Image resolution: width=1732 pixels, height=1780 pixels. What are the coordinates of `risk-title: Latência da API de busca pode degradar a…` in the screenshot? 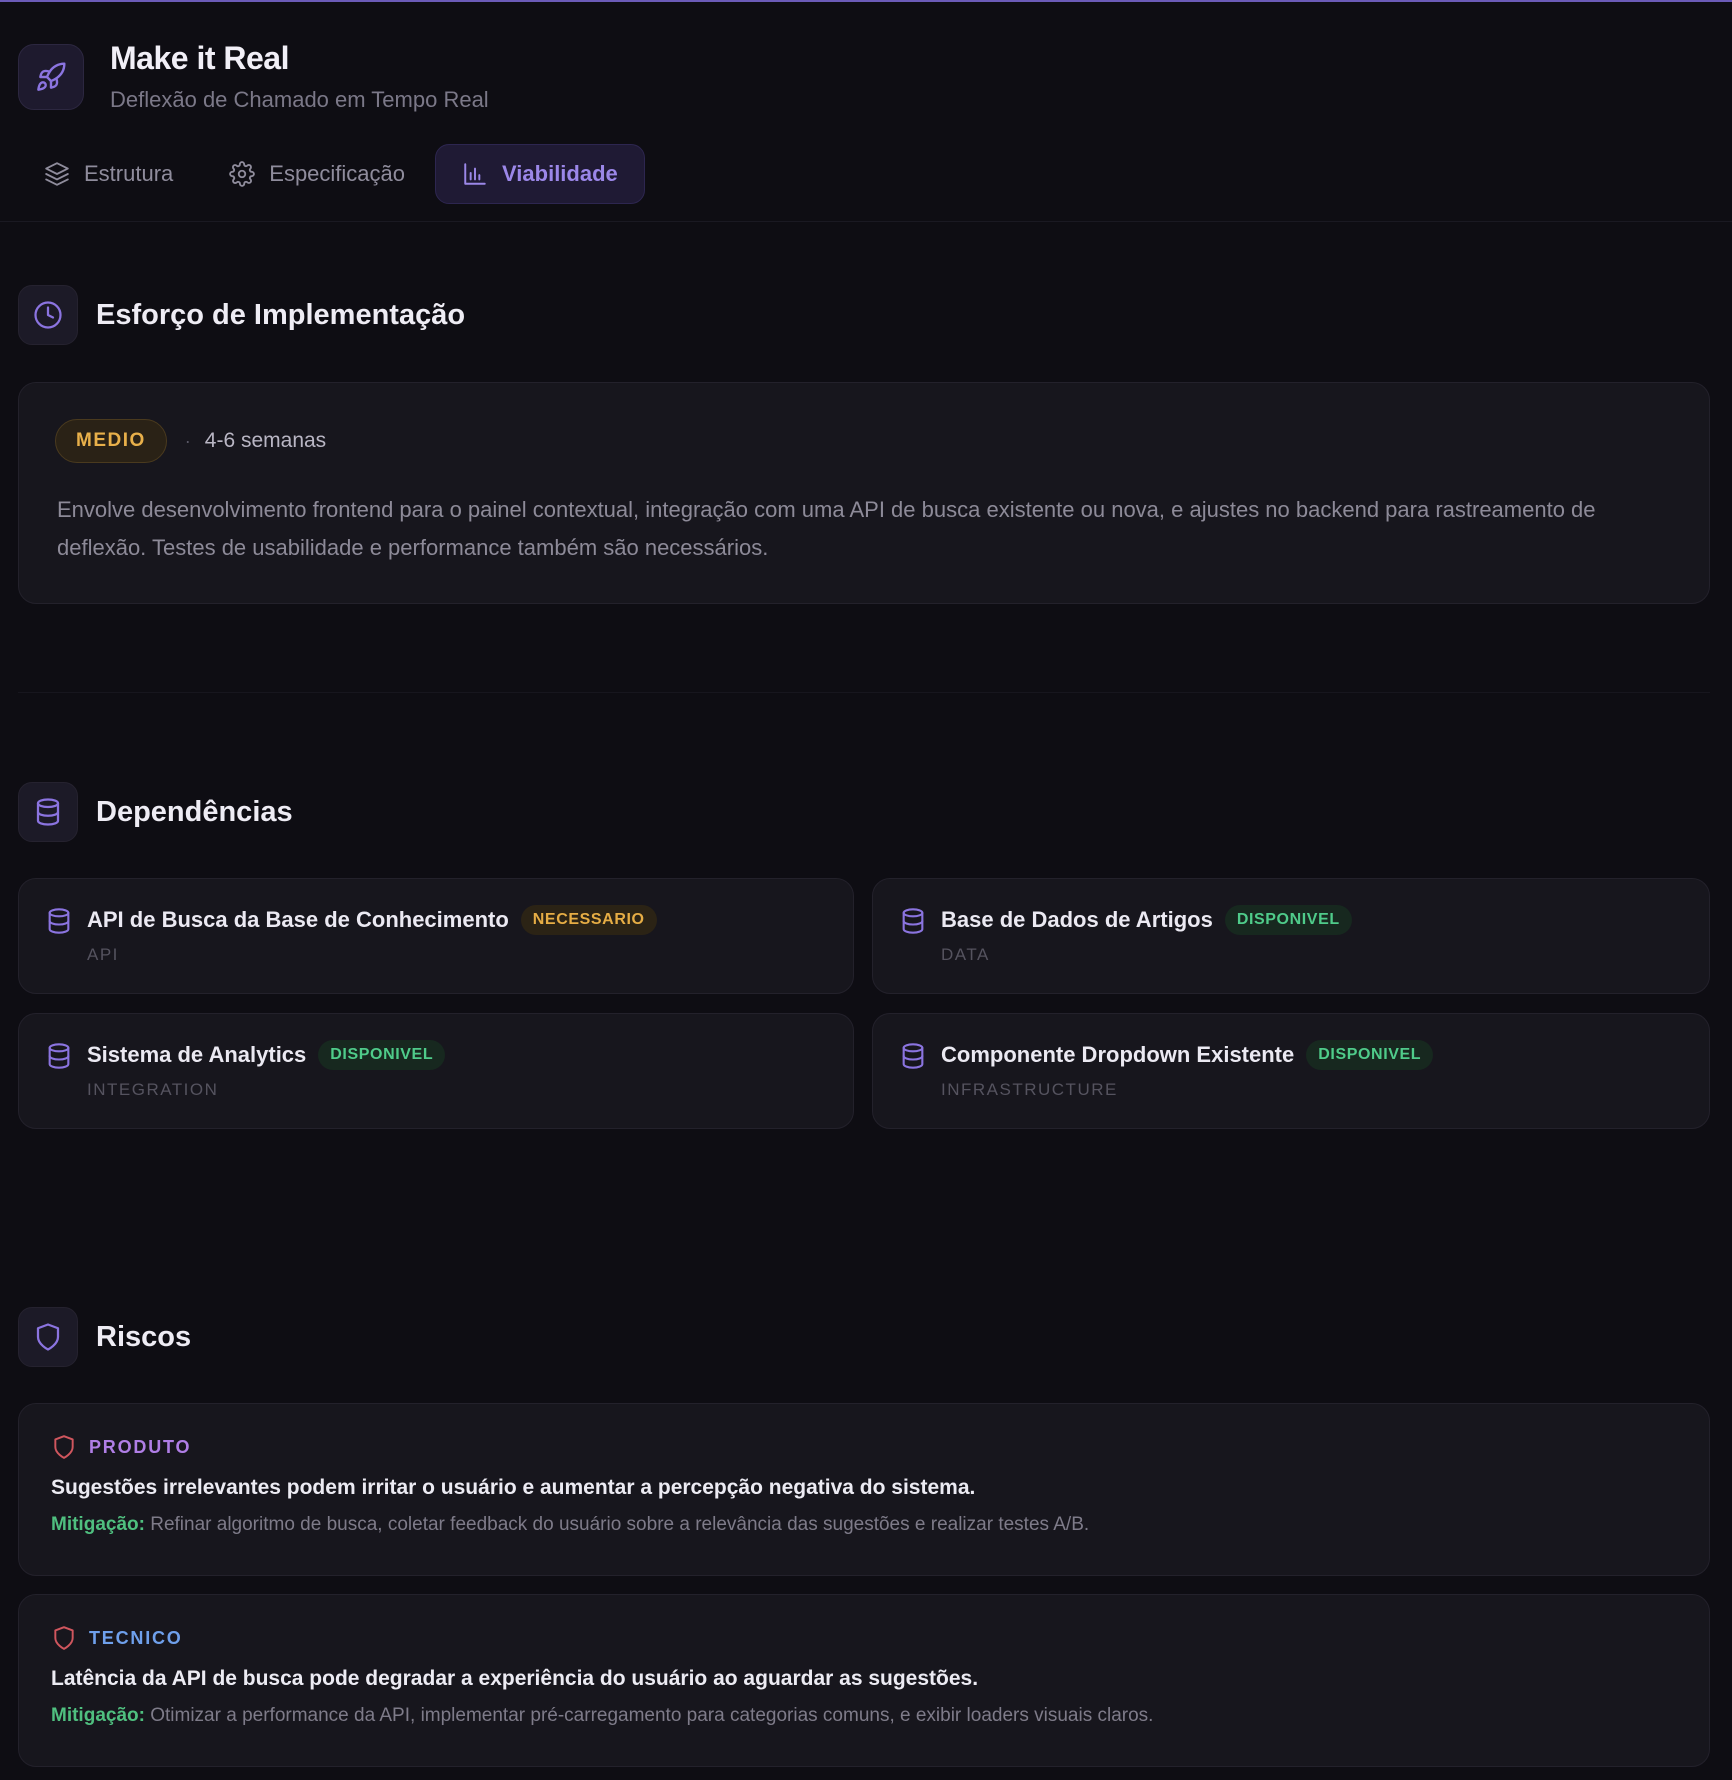 It's located at (515, 1678).